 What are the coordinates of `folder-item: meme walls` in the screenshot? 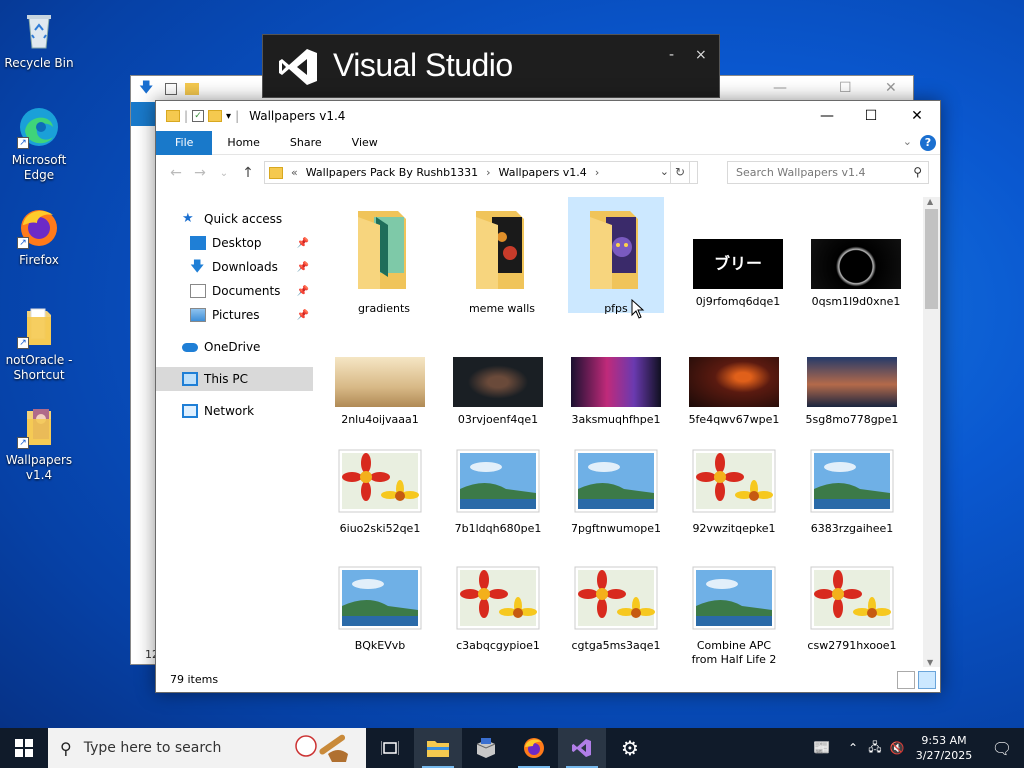 It's located at (502, 256).